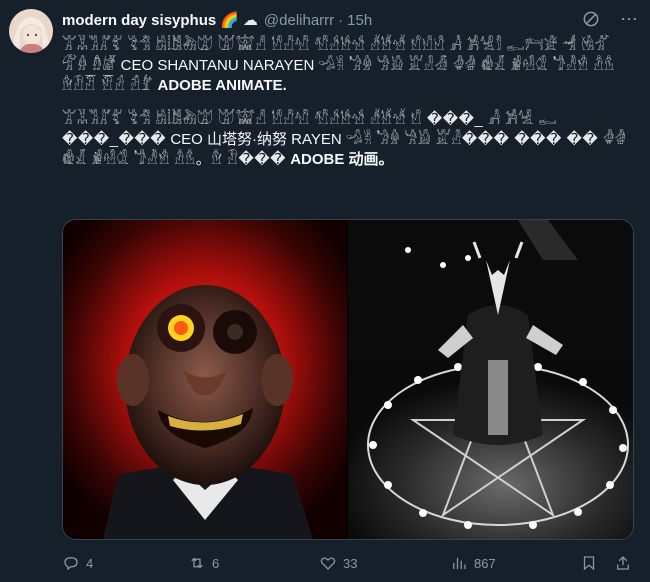  What do you see at coordinates (350, 563) in the screenshot?
I see `like-count: 33` at bounding box center [350, 563].